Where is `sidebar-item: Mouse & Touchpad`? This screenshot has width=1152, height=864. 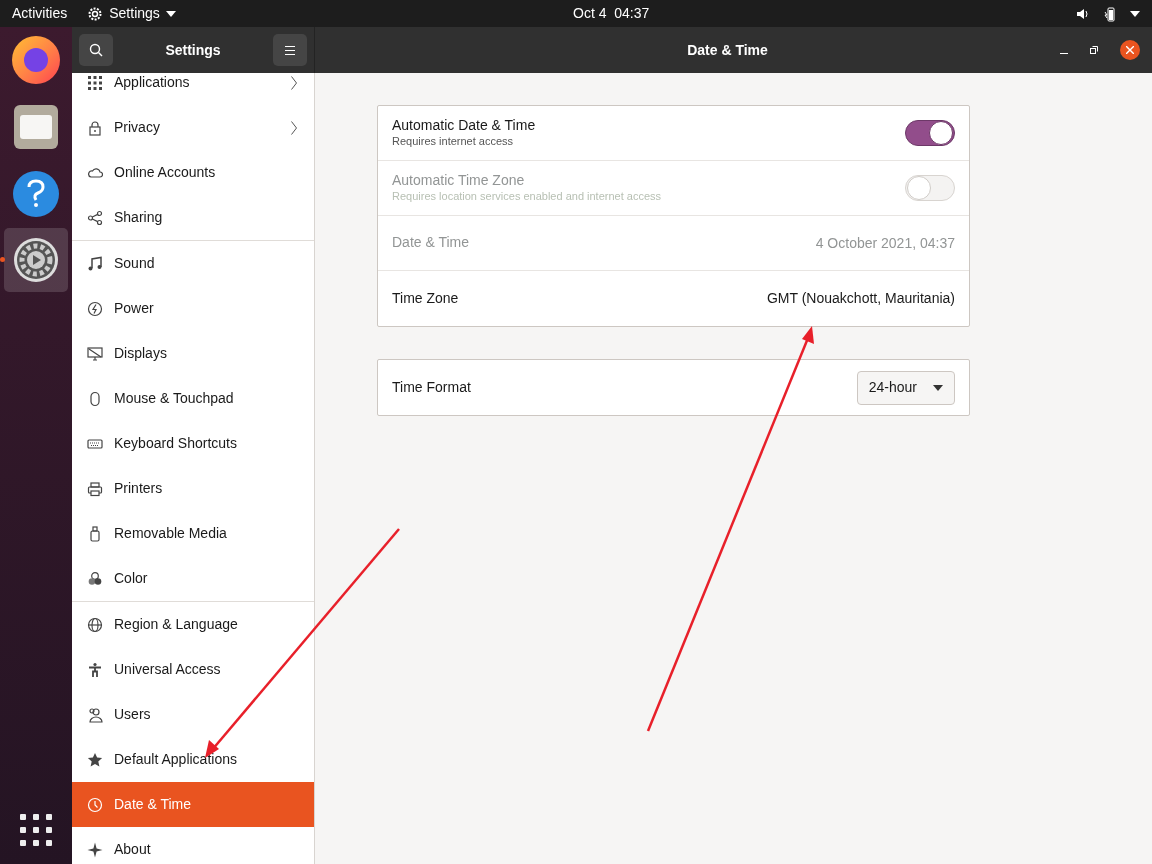
sidebar-item: Mouse & Touchpad is located at coordinates (193, 398).